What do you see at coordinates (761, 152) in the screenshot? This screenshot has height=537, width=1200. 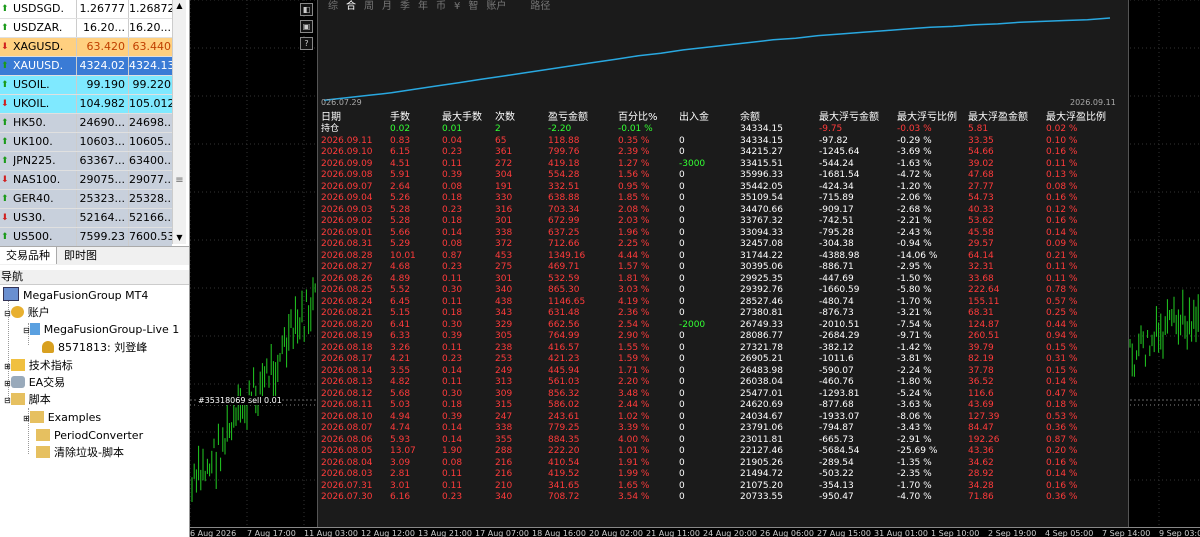 I see `table-cell: 34215.27` at bounding box center [761, 152].